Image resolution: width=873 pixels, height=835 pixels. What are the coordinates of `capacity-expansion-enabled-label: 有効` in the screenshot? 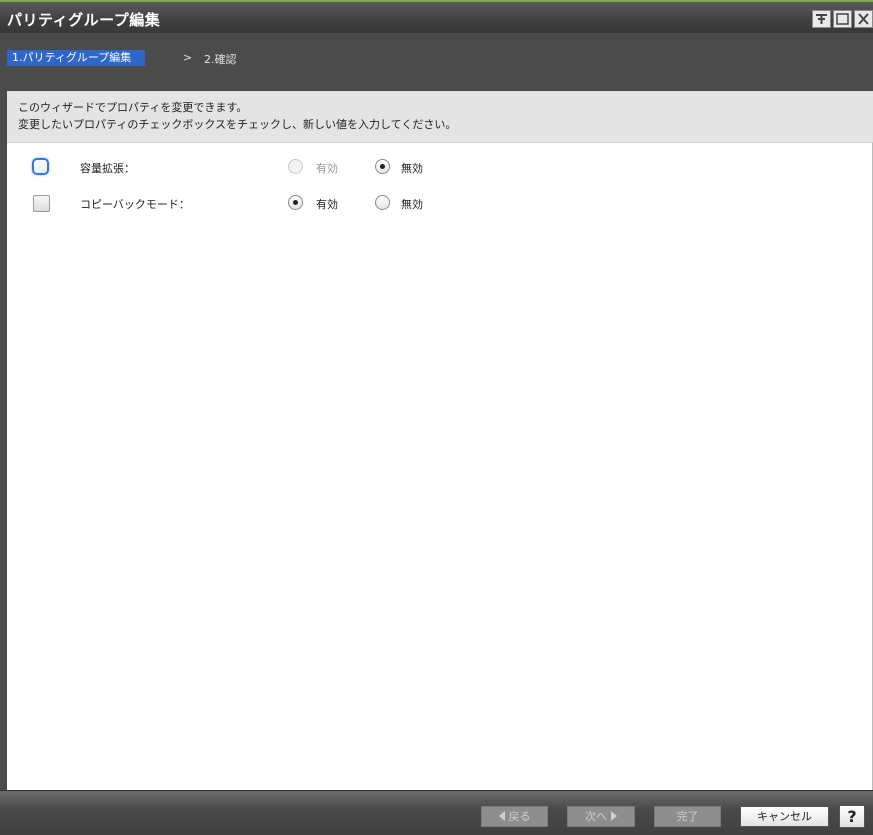 It's located at (327, 168).